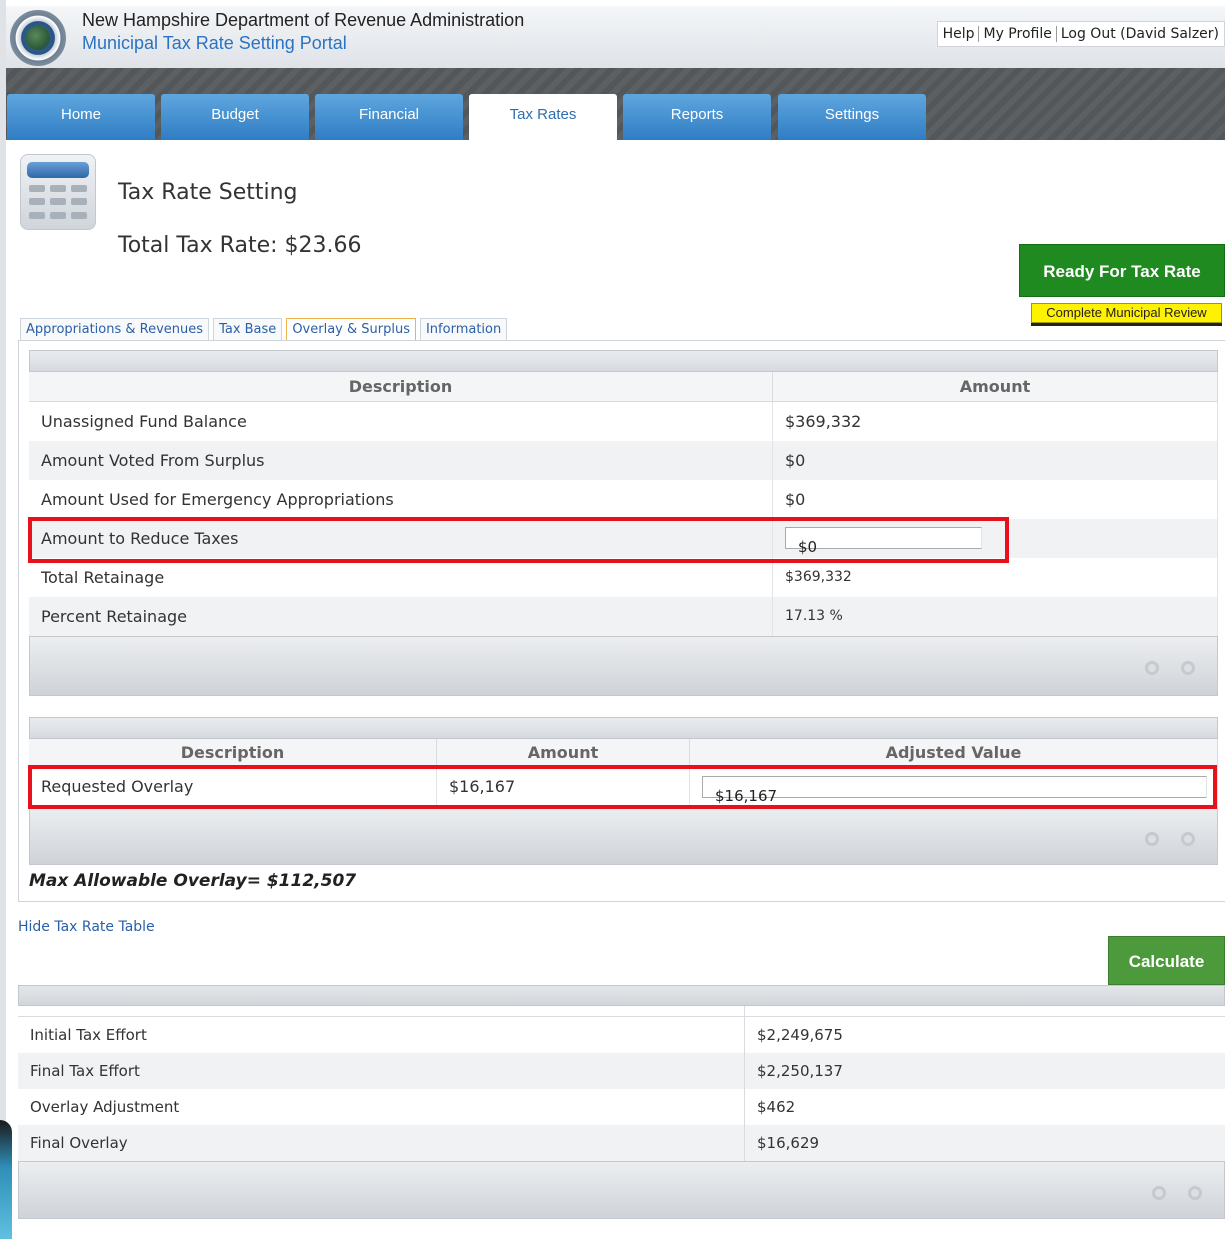 The width and height of the screenshot is (1225, 1239). What do you see at coordinates (240, 245) in the screenshot?
I see `total-tax-rate: Total Tax Rate: $23.66` at bounding box center [240, 245].